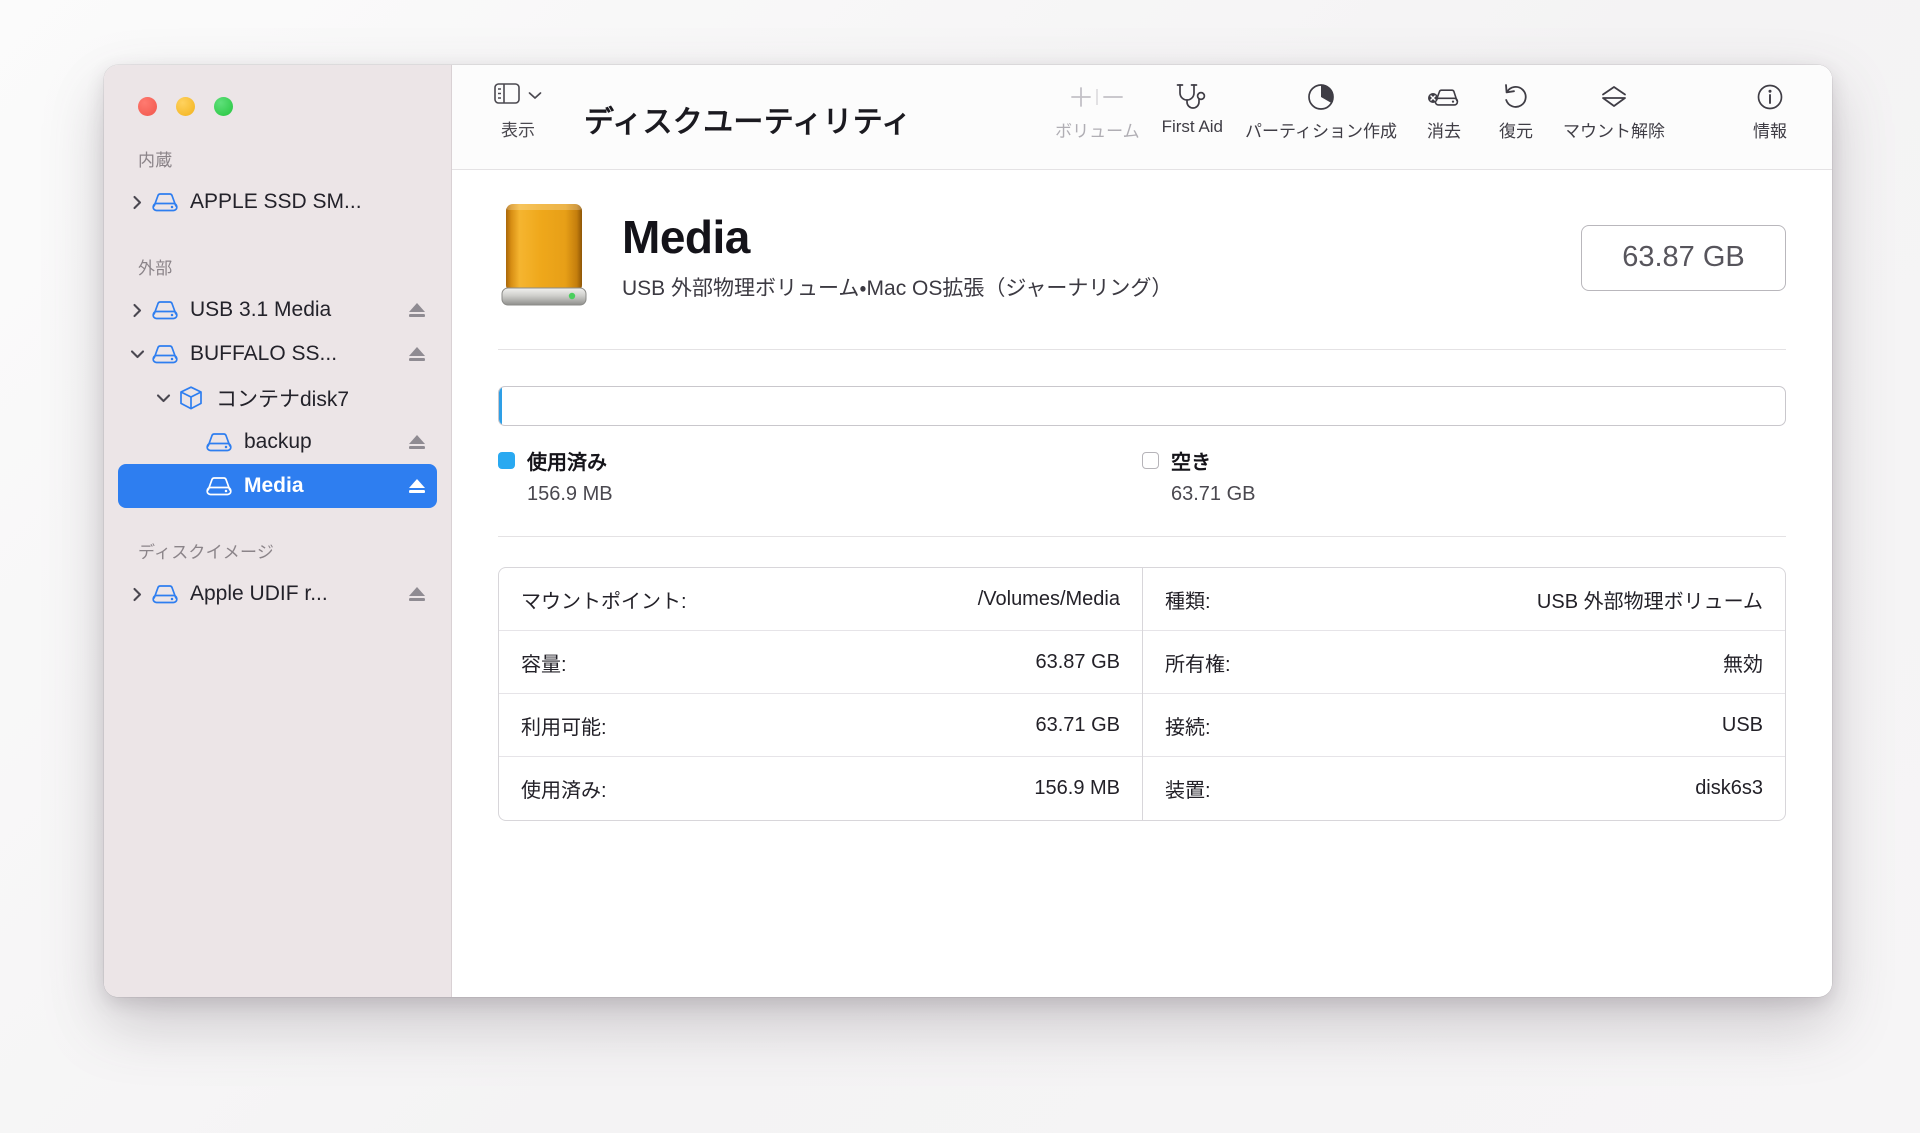 The width and height of the screenshot is (1920, 1133). Describe the element at coordinates (564, 791) in the screenshot. I see `detail-key: 使用済み:` at that location.